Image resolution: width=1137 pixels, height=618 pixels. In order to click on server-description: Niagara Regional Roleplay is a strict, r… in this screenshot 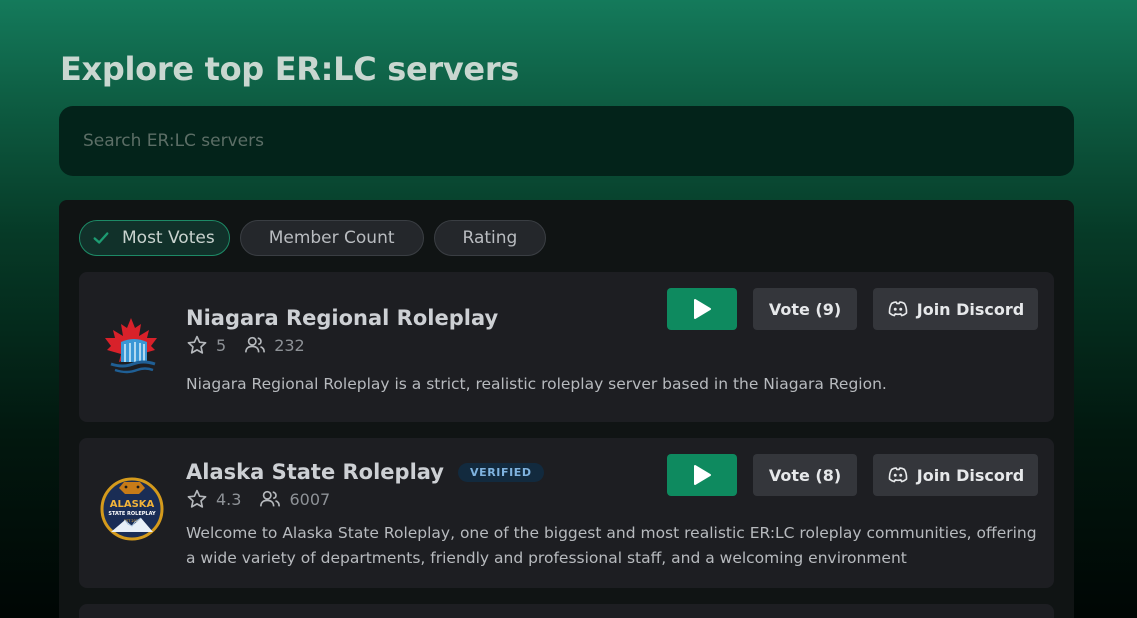, I will do `click(536, 384)`.